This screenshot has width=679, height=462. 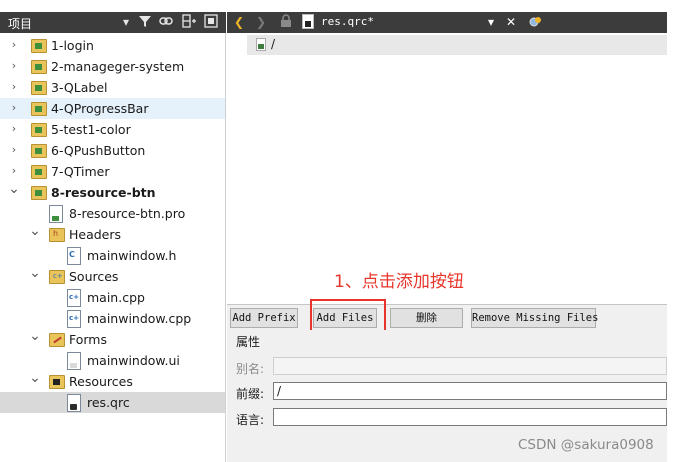 I want to click on split-add-icon, so click(x=189, y=22).